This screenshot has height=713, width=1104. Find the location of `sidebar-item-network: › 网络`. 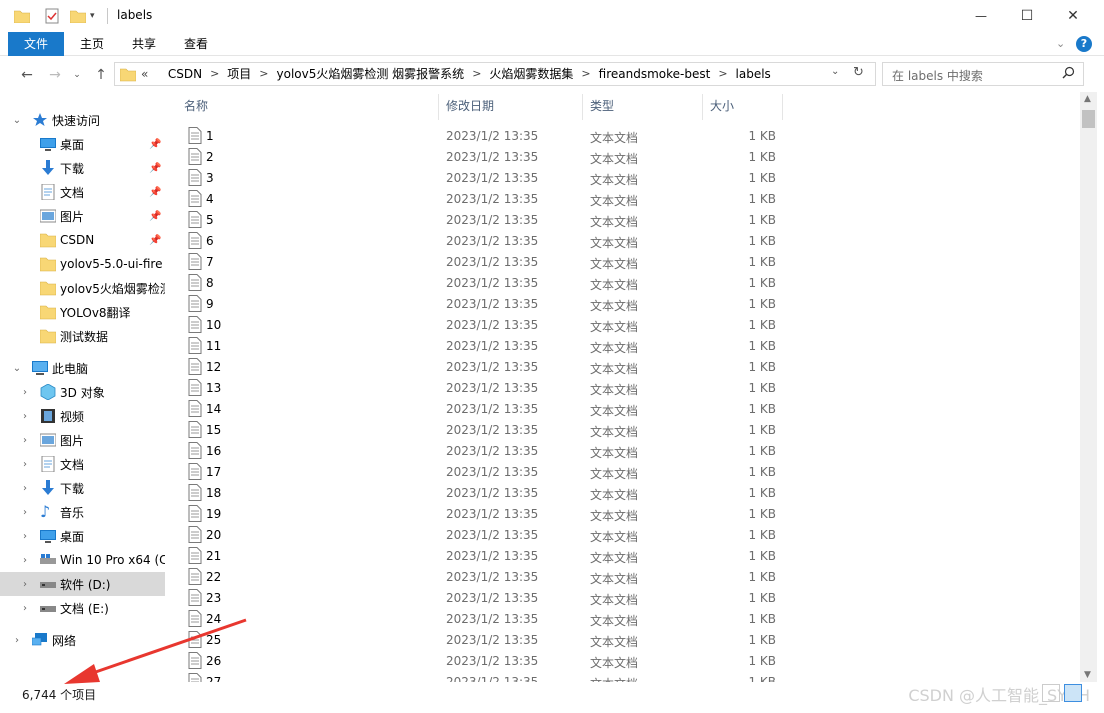

sidebar-item-network: › 网络 is located at coordinates (82, 640).